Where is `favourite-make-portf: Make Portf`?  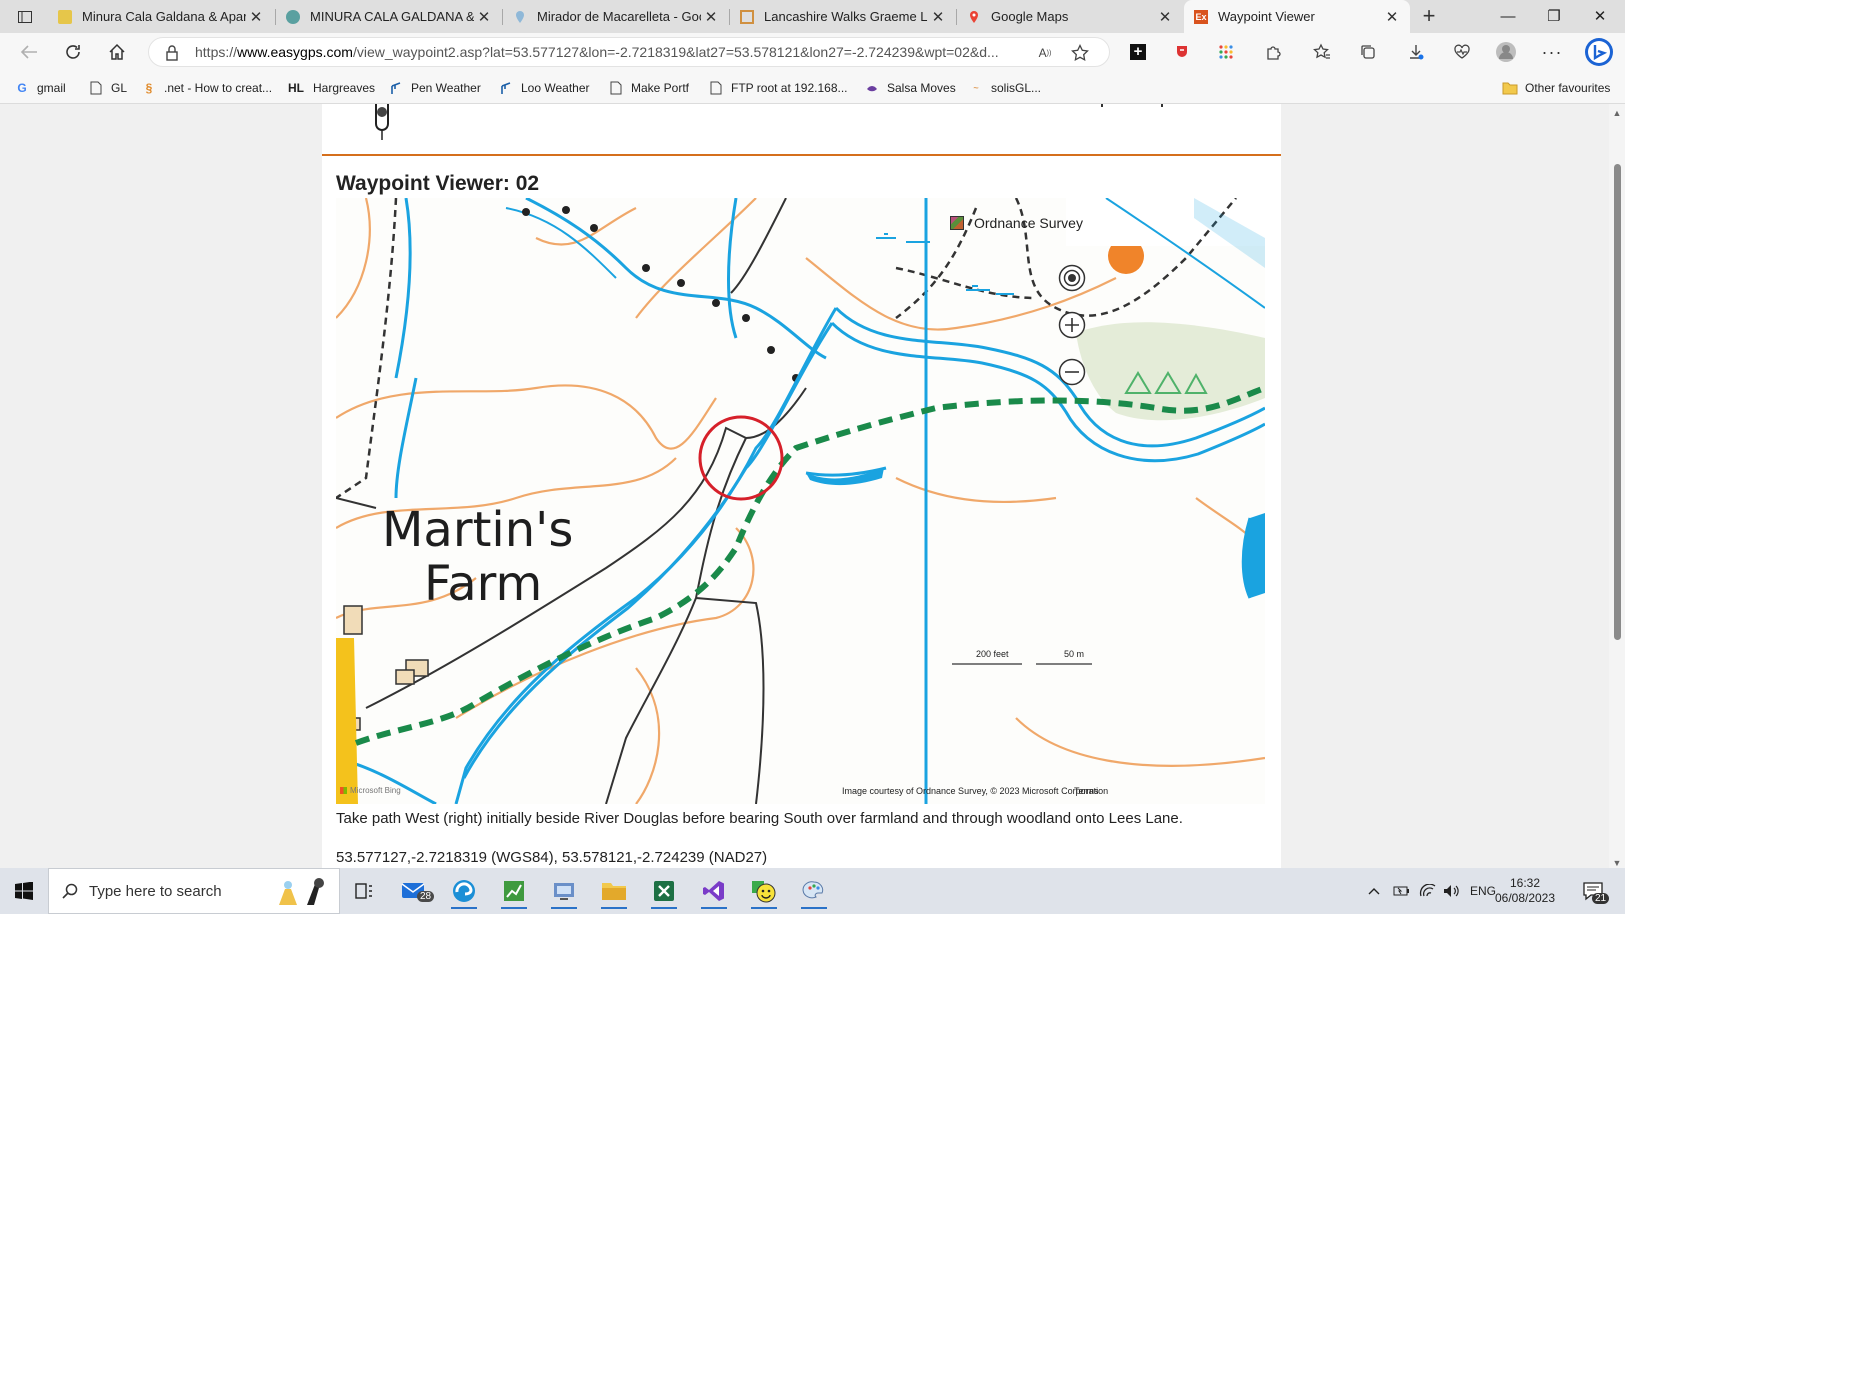
favourite-make-portf: Make Portf is located at coordinates (648, 88).